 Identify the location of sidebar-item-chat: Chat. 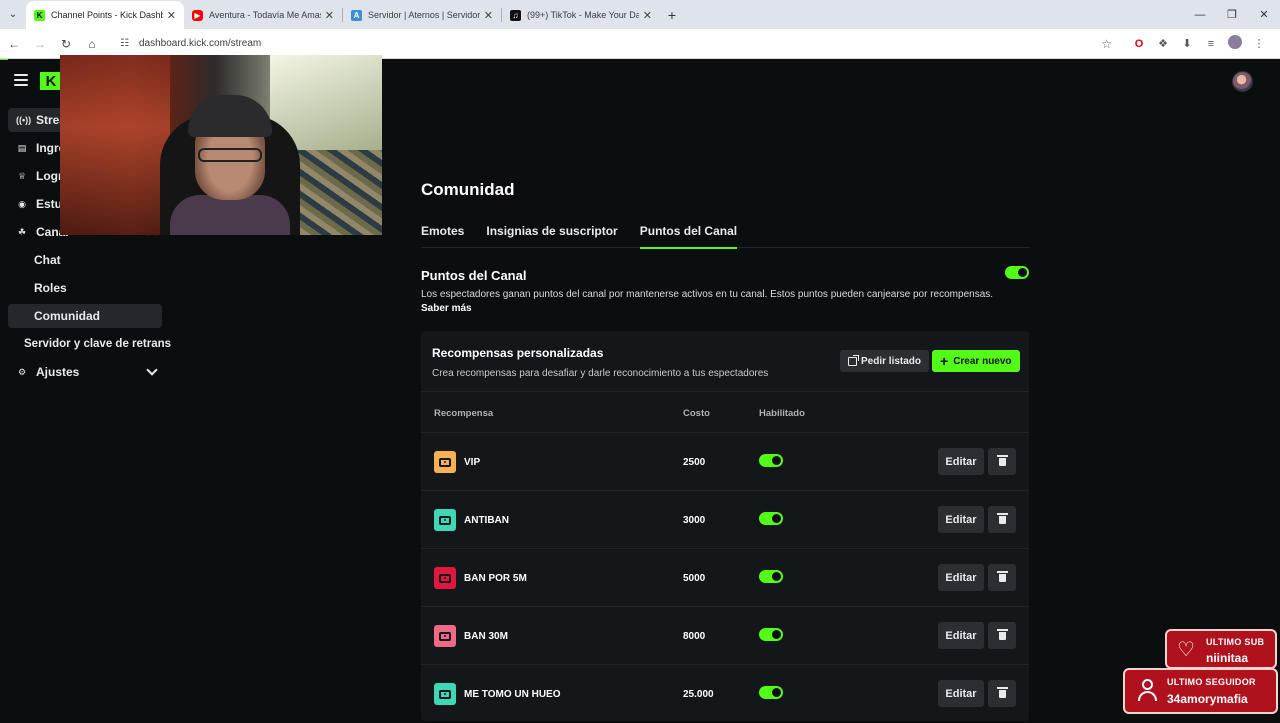
(85, 260).